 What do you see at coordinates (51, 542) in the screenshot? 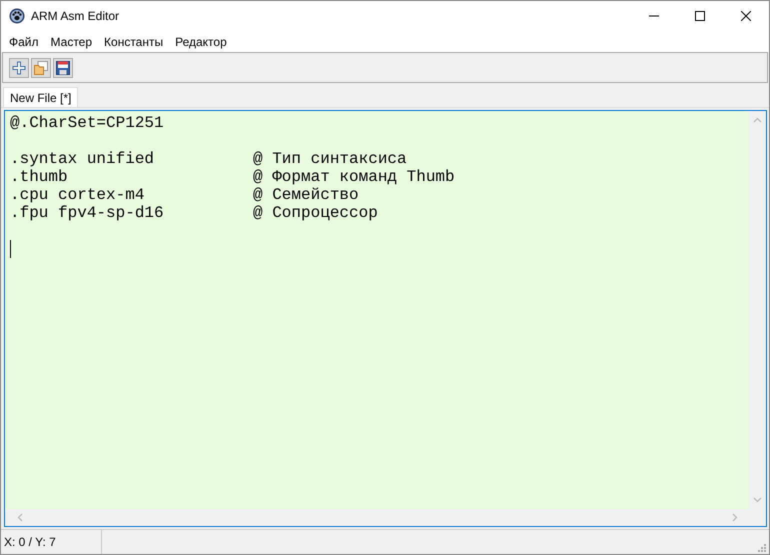
I see `cursor-position: X: 0 / Y: 7` at bounding box center [51, 542].